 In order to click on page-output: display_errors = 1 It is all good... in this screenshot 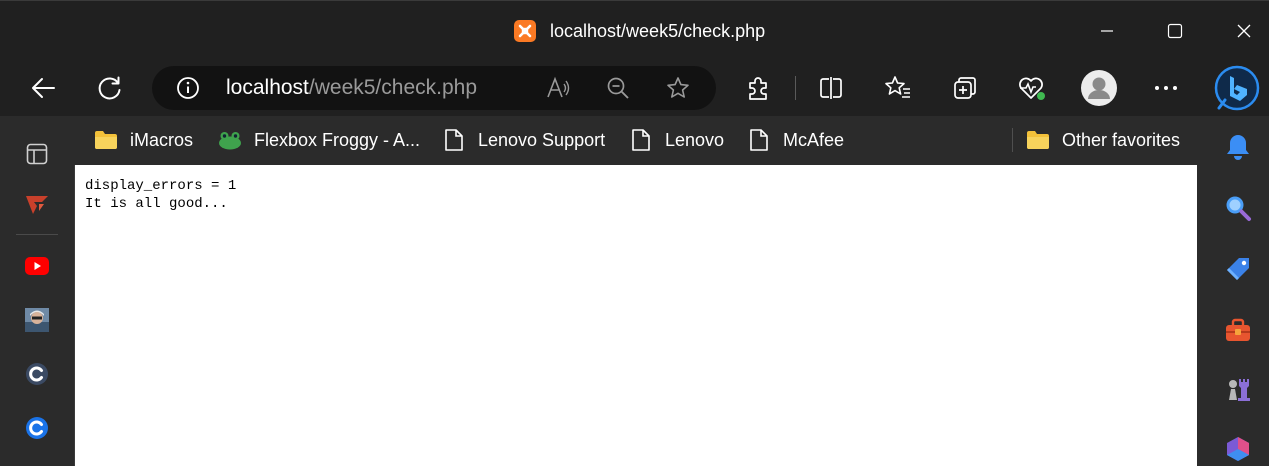, I will do `click(160, 195)`.